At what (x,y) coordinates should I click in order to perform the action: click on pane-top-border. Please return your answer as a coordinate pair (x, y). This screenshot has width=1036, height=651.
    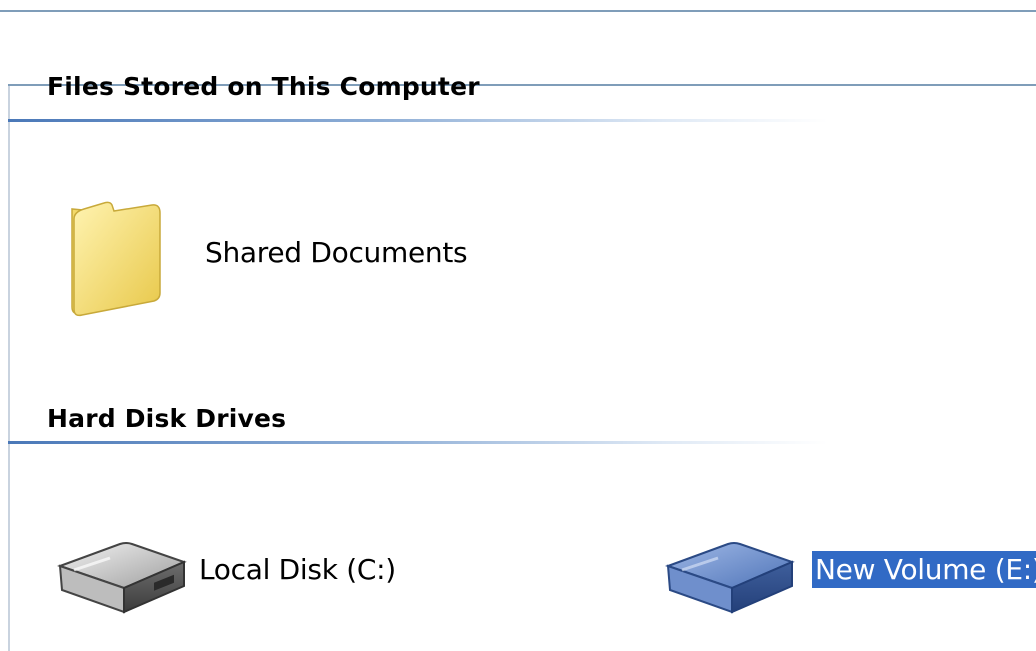
    Looking at the image, I should click on (518, 11).